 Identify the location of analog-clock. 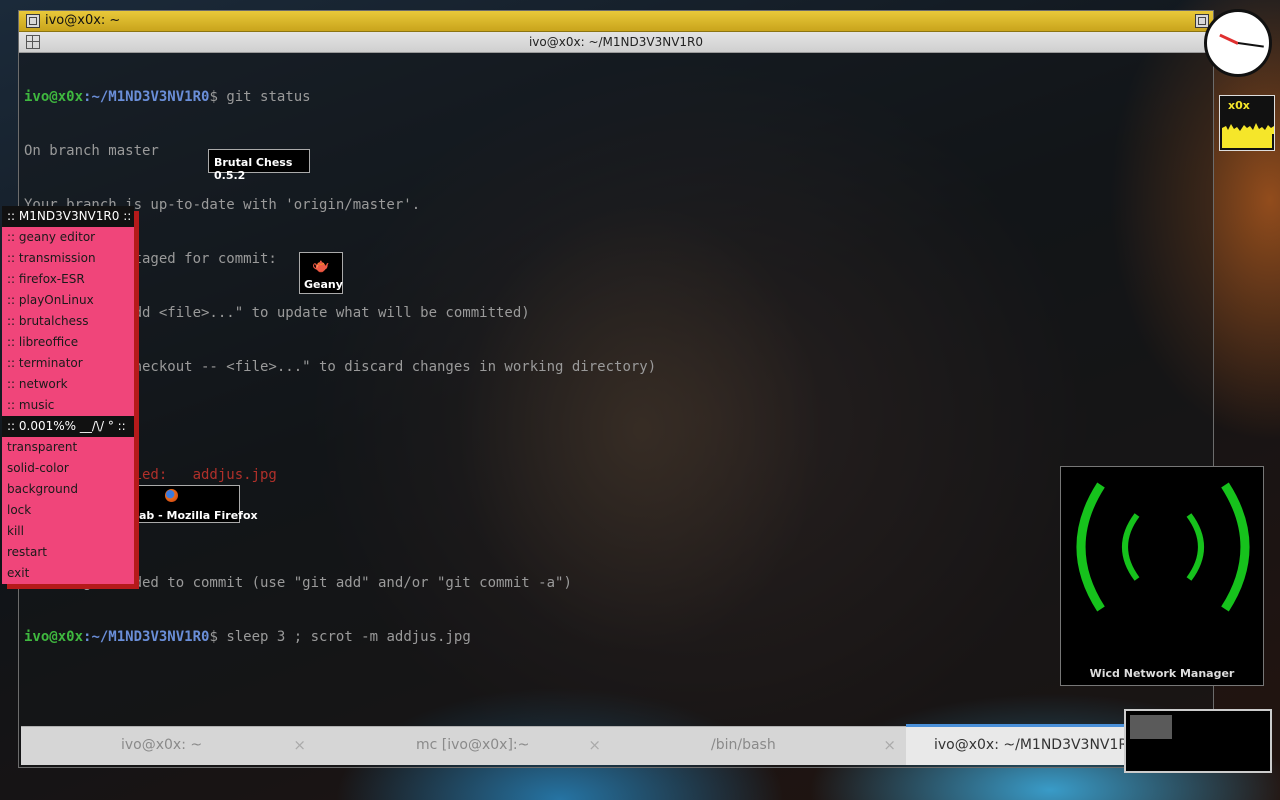
(1238, 43).